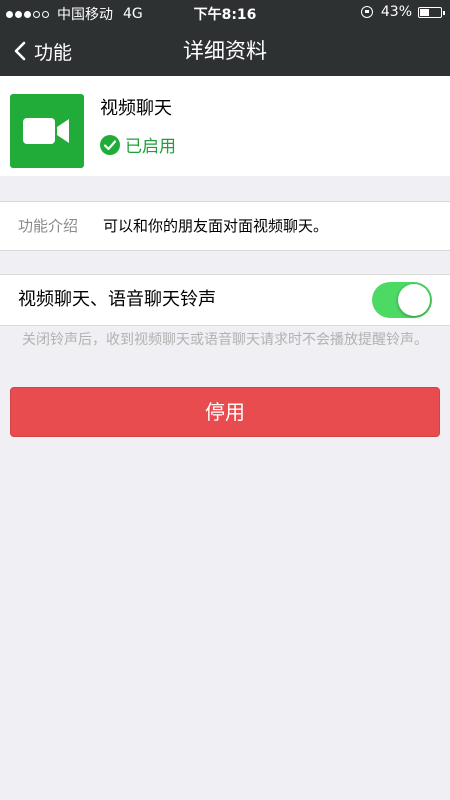  I want to click on app-icon, so click(47, 131).